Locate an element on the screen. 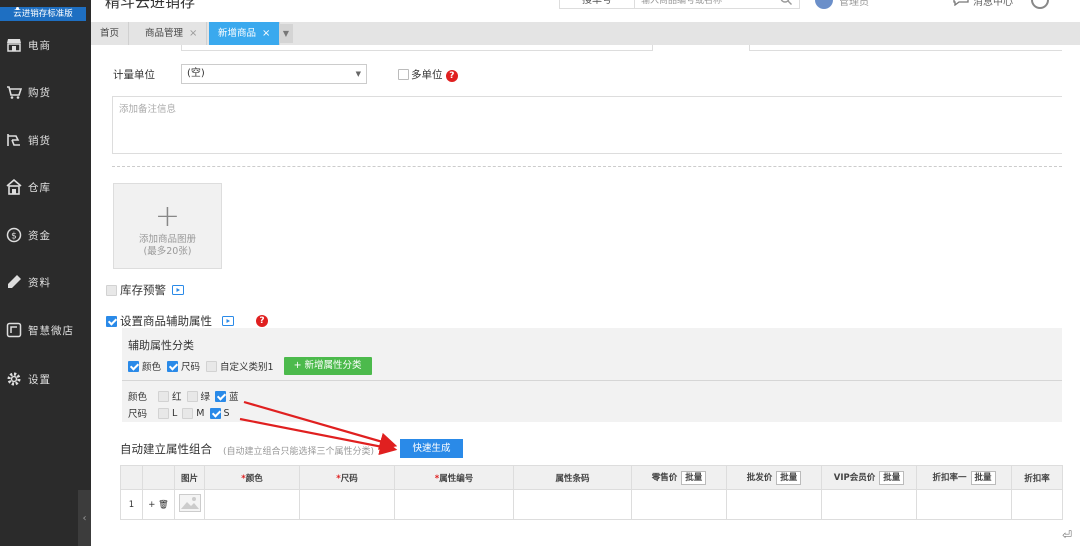 Image resolution: width=1080 pixels, height=546 pixels. sidebar-item-warehouse: 仓库 is located at coordinates (45, 187).